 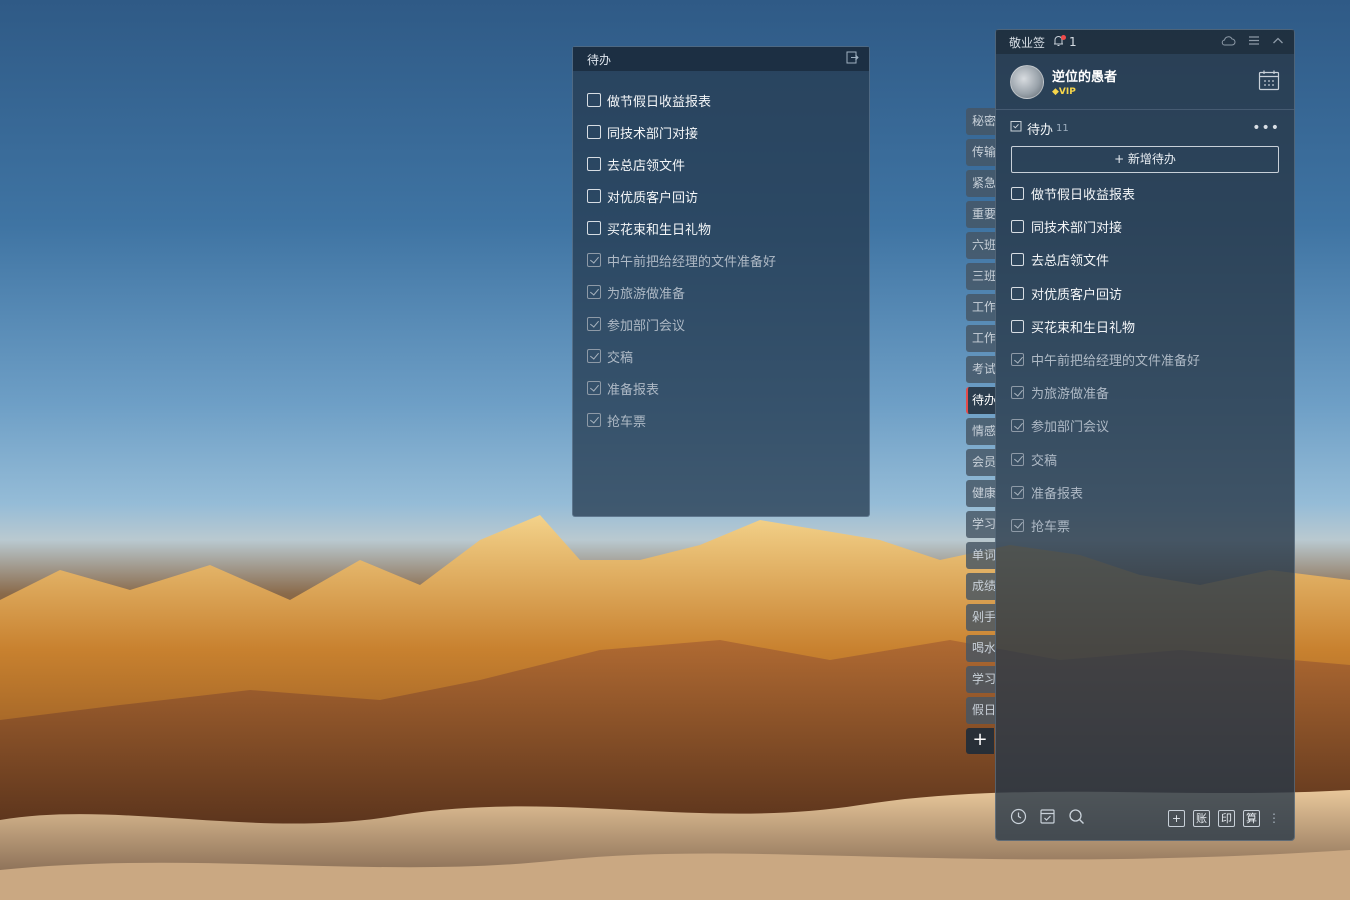 What do you see at coordinates (980, 741) in the screenshot?
I see `add-category-button: +` at bounding box center [980, 741].